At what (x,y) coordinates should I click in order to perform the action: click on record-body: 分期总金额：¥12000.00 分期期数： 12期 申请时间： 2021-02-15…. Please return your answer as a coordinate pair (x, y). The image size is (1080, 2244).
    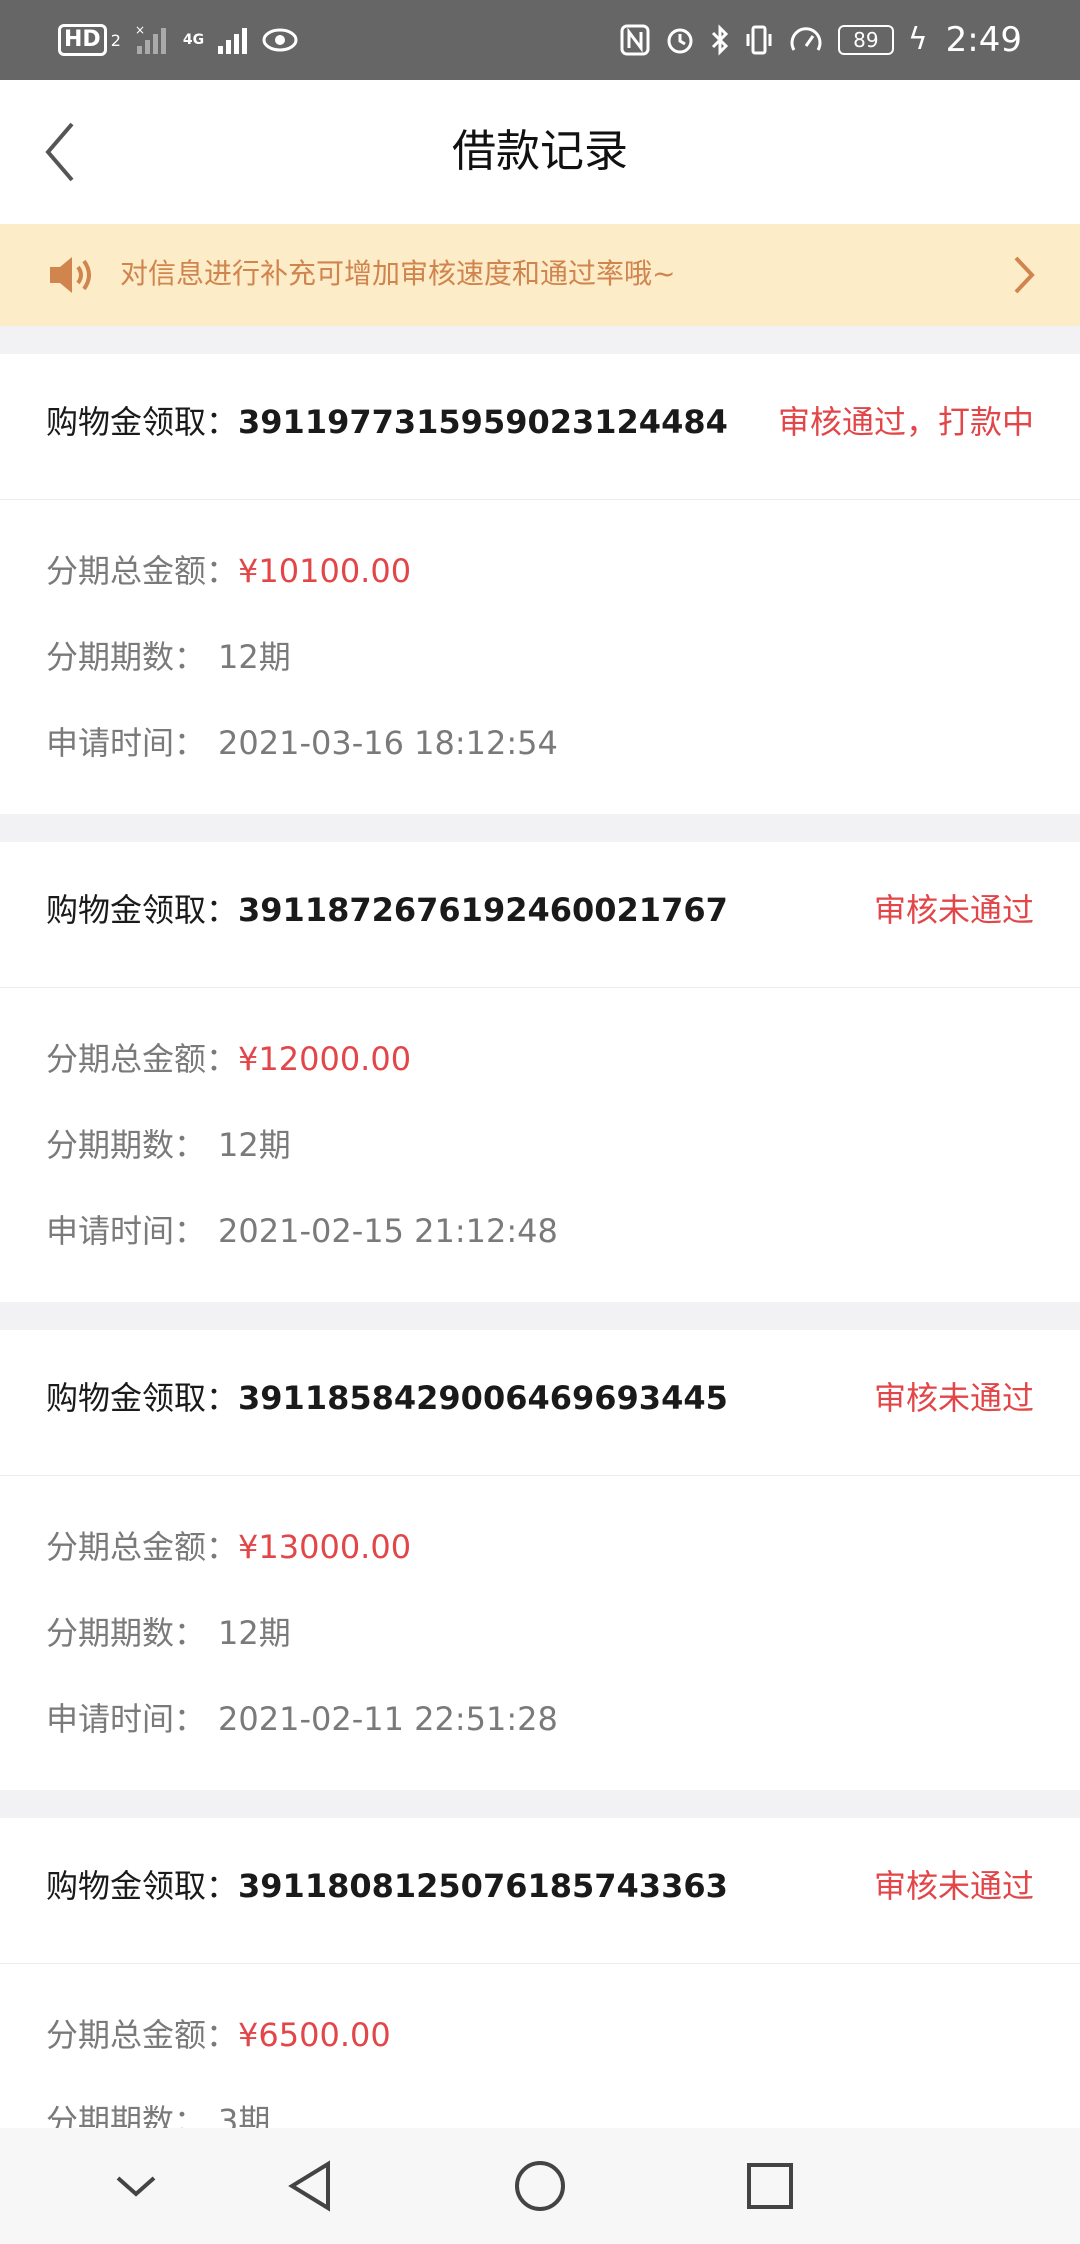
    Looking at the image, I should click on (540, 1145).